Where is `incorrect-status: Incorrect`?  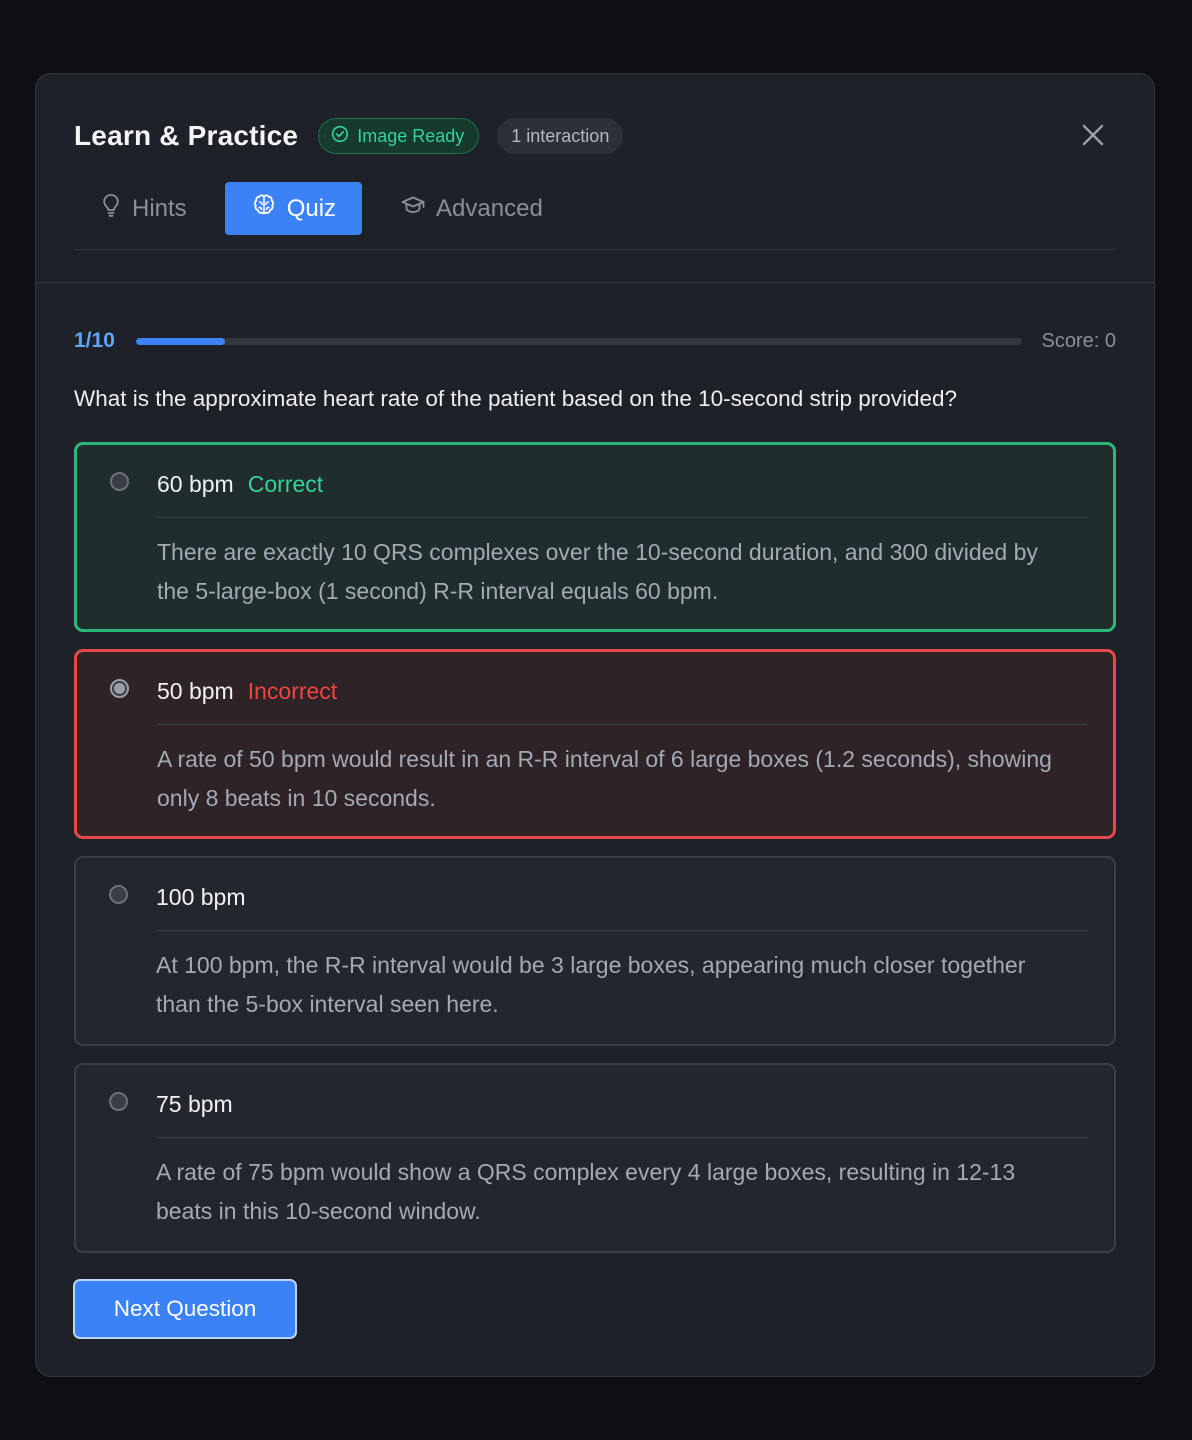
incorrect-status: Incorrect is located at coordinates (292, 691).